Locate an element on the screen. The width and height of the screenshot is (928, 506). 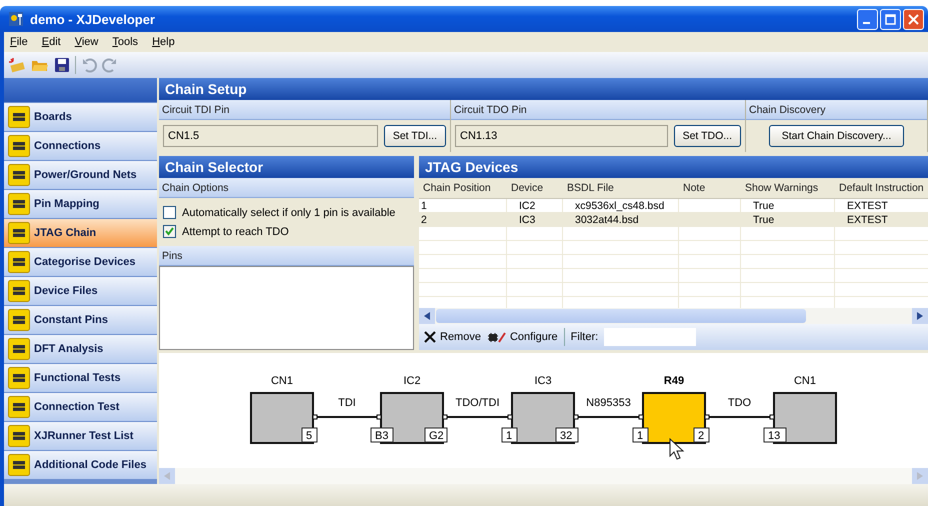
pin-label: 1 is located at coordinates (640, 435).